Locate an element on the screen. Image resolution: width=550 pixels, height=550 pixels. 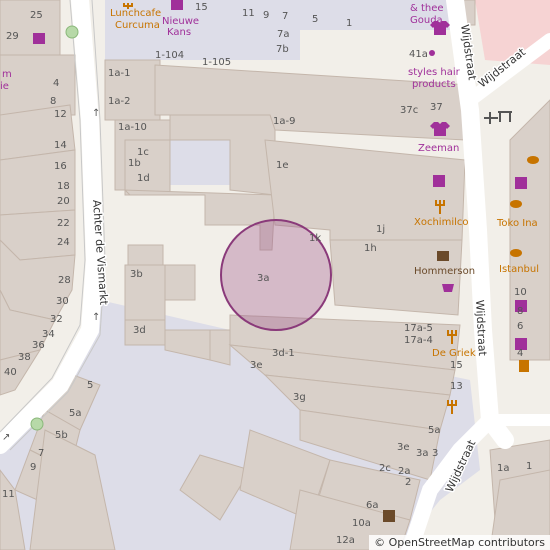
poi-label-nieuwe: Nieuwe is located at coordinates (180, 21).